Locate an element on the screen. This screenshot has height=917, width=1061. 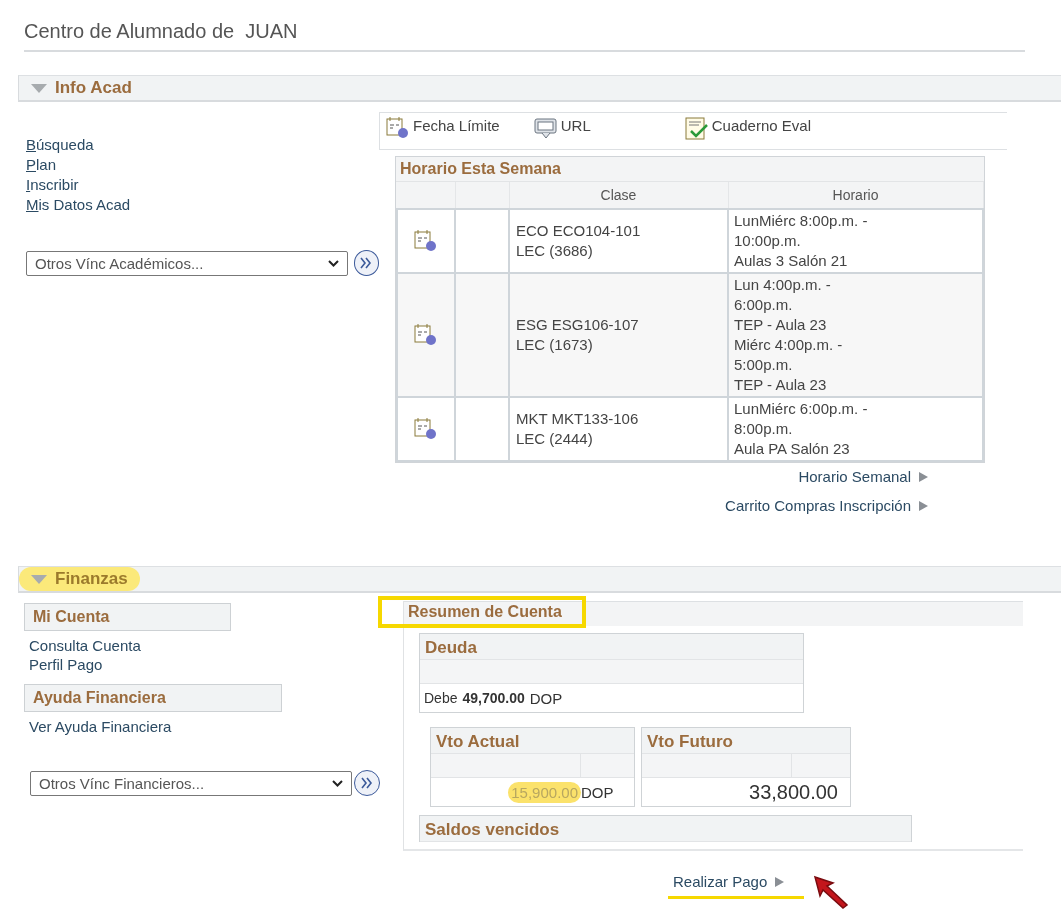
page-title: Centro de Alumnado de JUAN is located at coordinates (524, 36).